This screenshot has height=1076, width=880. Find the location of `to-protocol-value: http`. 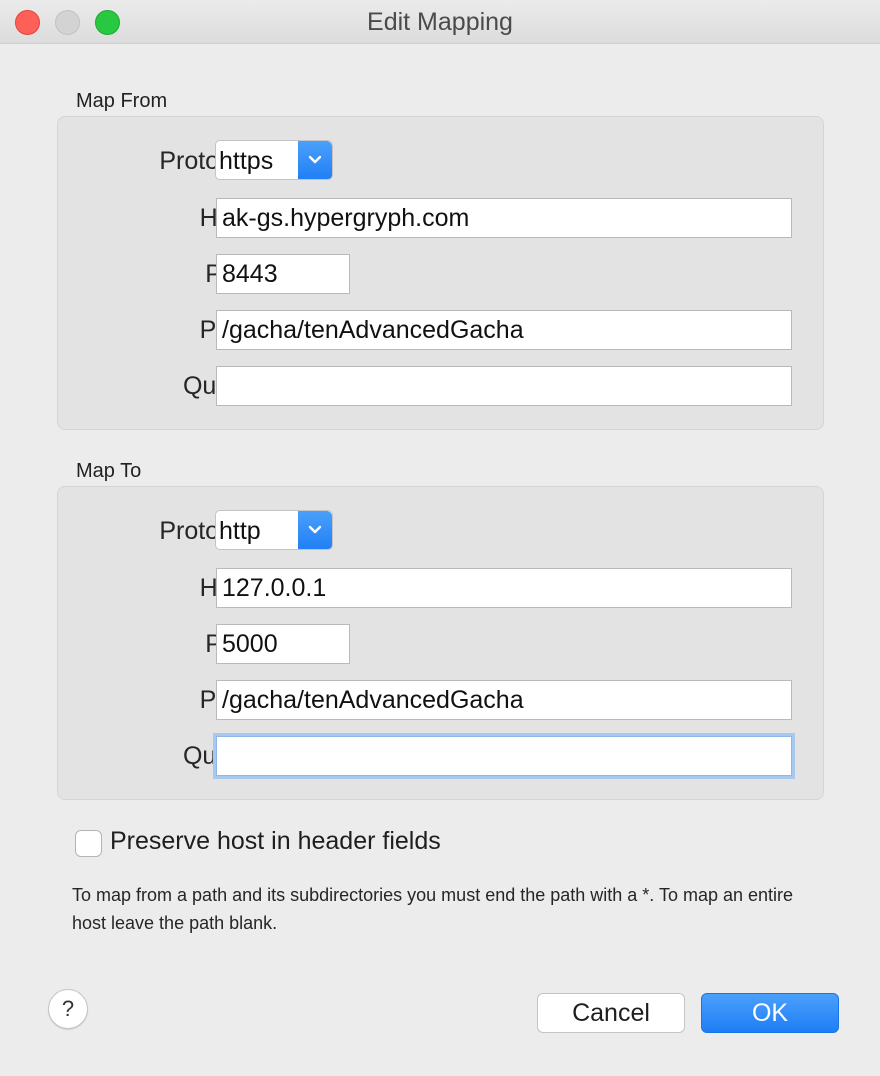

to-protocol-value: http is located at coordinates (240, 531).